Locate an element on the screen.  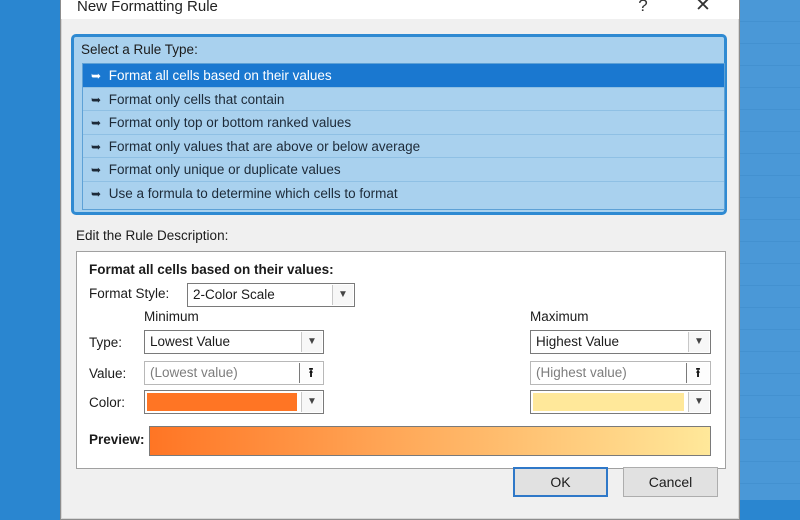
minimum-type-value: Lowest Value is located at coordinates (190, 341).